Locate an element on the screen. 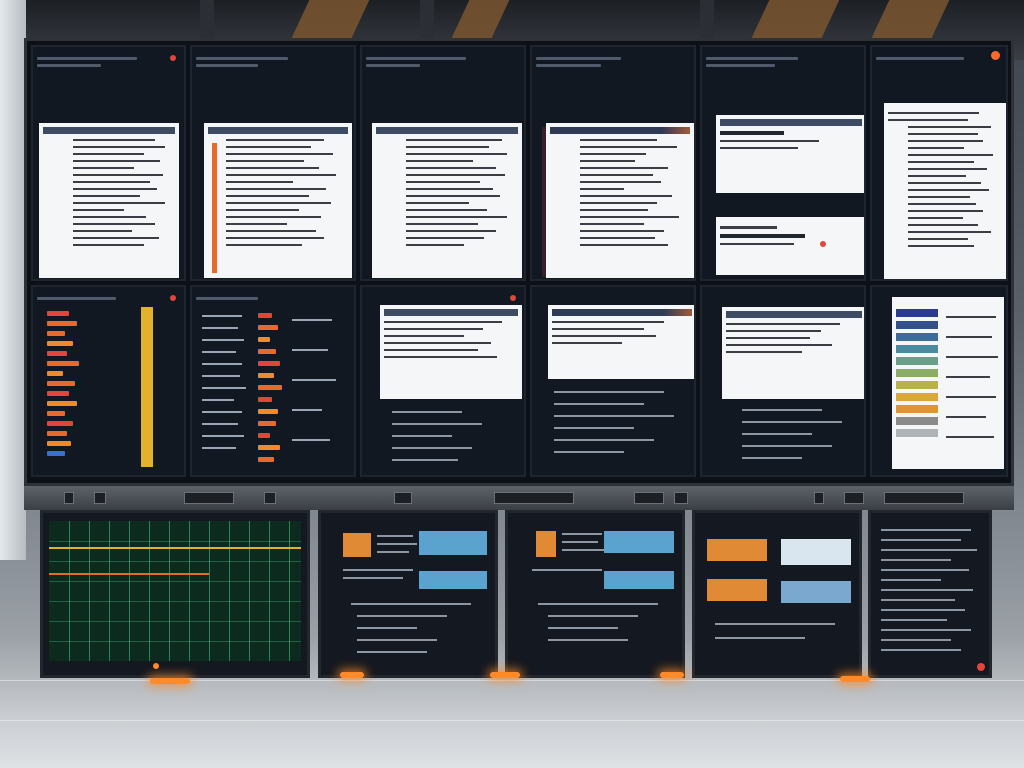 The image size is (1024, 768). monitor-r2c3 is located at coordinates (443, 381).